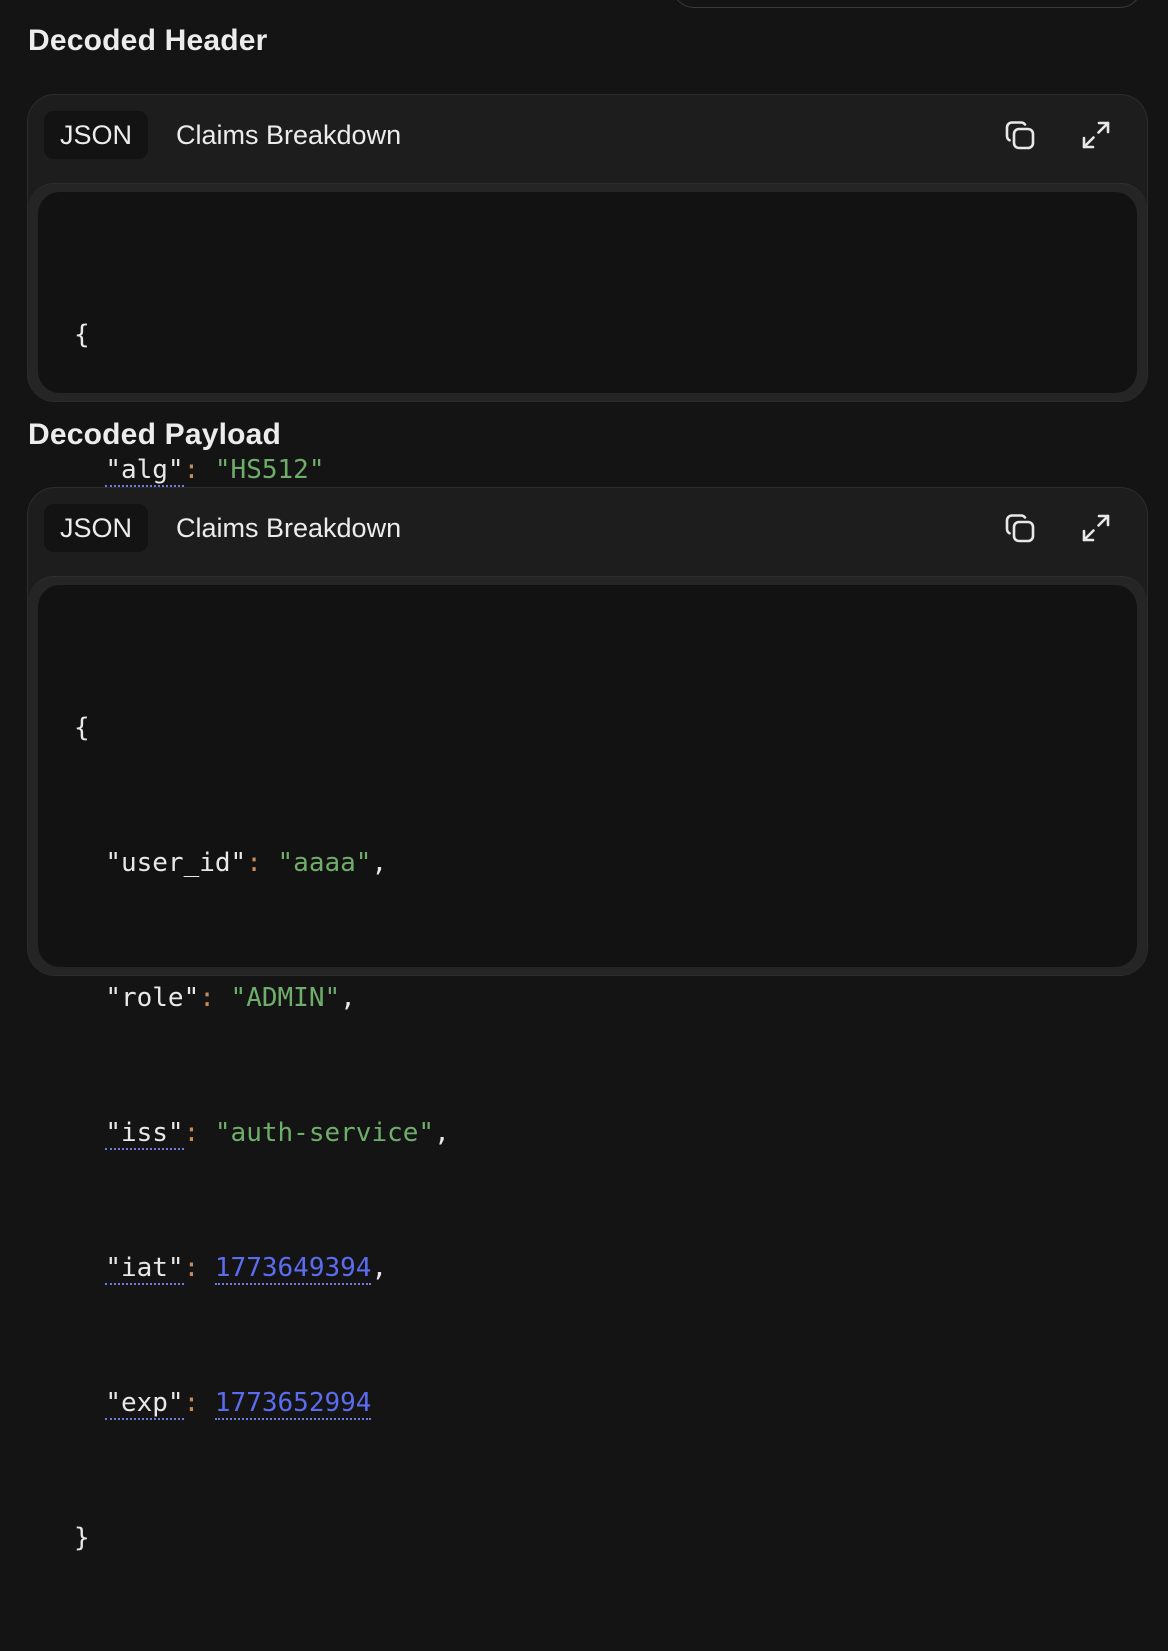 This screenshot has height=1651, width=1168. What do you see at coordinates (324, 1133) in the screenshot?
I see `json-string-value: "auth-service"` at bounding box center [324, 1133].